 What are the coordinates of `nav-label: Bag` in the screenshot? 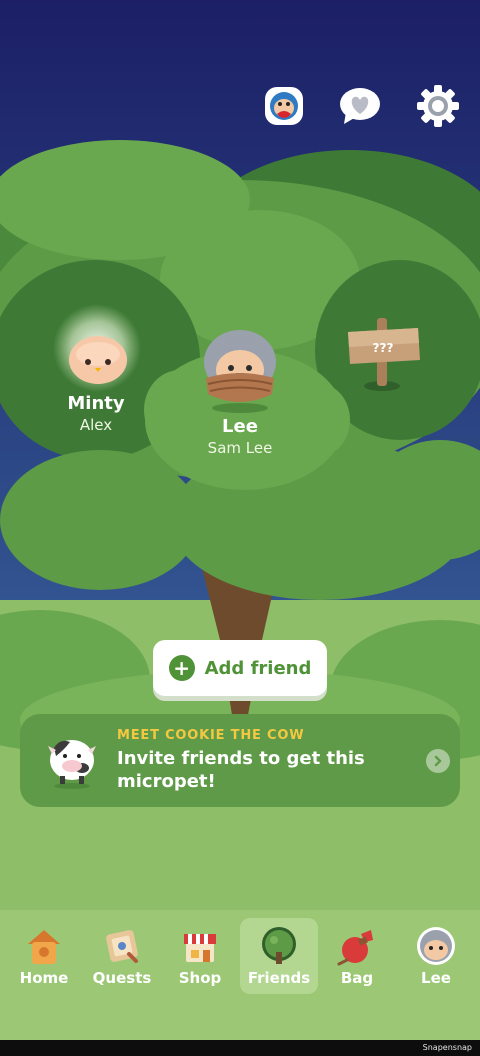 It's located at (357, 978).